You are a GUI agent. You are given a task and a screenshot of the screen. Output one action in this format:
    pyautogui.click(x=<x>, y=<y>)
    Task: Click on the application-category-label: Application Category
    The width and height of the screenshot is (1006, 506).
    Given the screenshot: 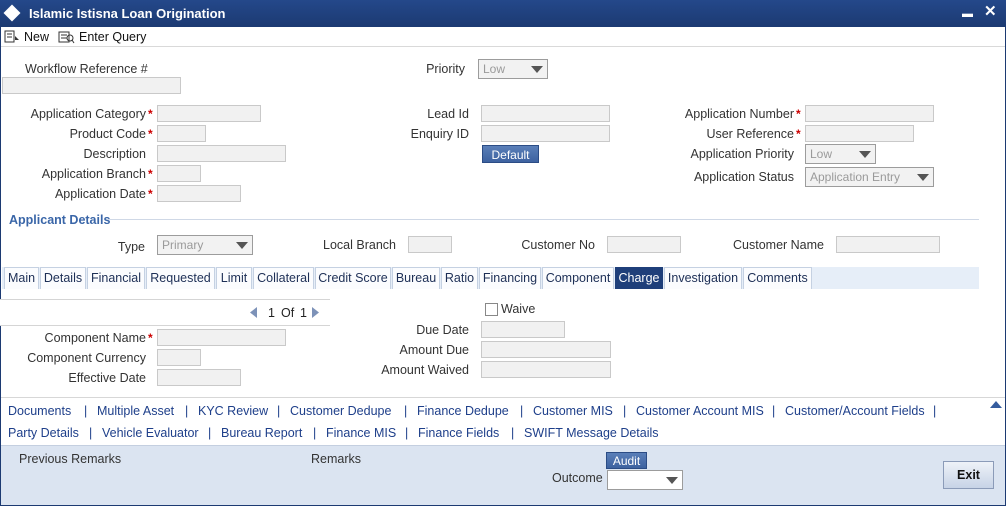 What is the action you would take?
    pyautogui.click(x=88, y=114)
    